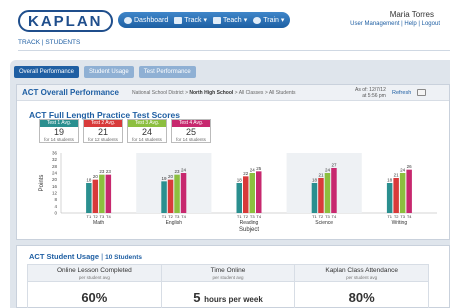 This screenshot has width=450, height=308. I want to click on y-tick-label: 8, so click(55, 199).